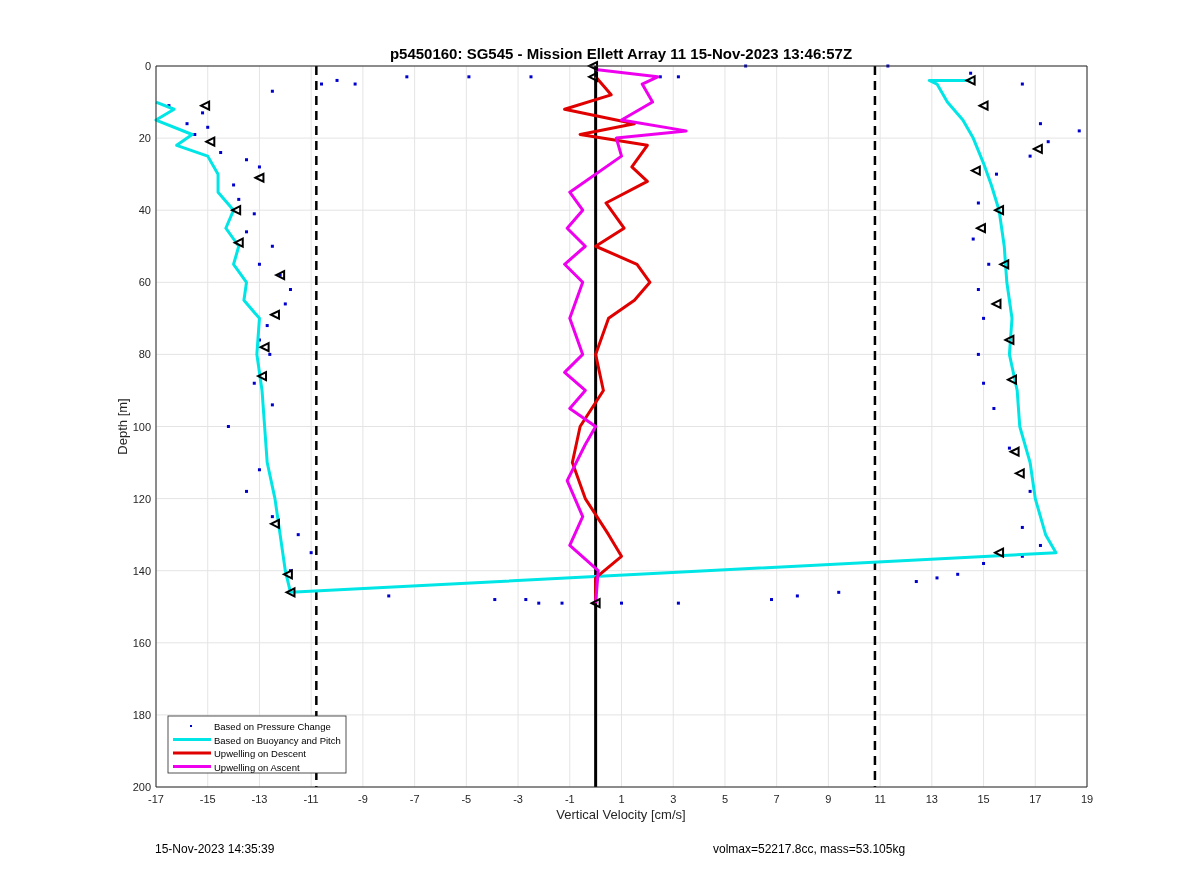 The width and height of the screenshot is (1200, 885). Describe the element at coordinates (144, 210) in the screenshot. I see `tick-label: 40` at that location.